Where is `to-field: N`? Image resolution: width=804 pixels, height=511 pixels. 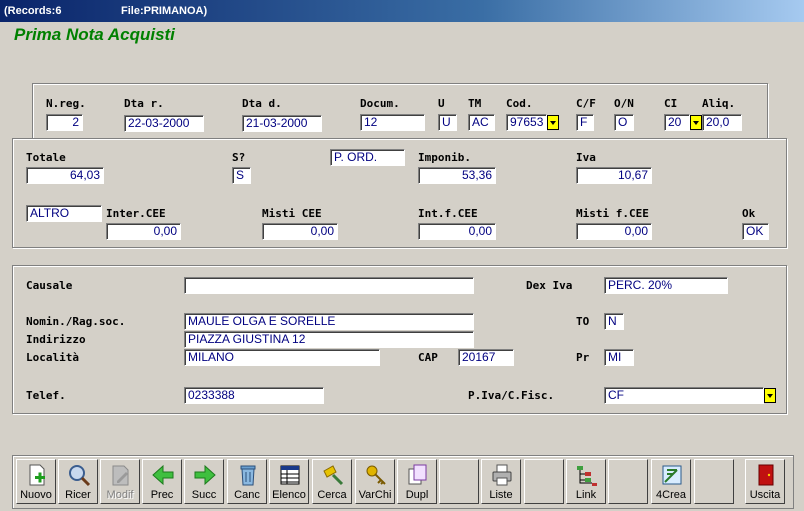
to-field: N is located at coordinates (614, 321).